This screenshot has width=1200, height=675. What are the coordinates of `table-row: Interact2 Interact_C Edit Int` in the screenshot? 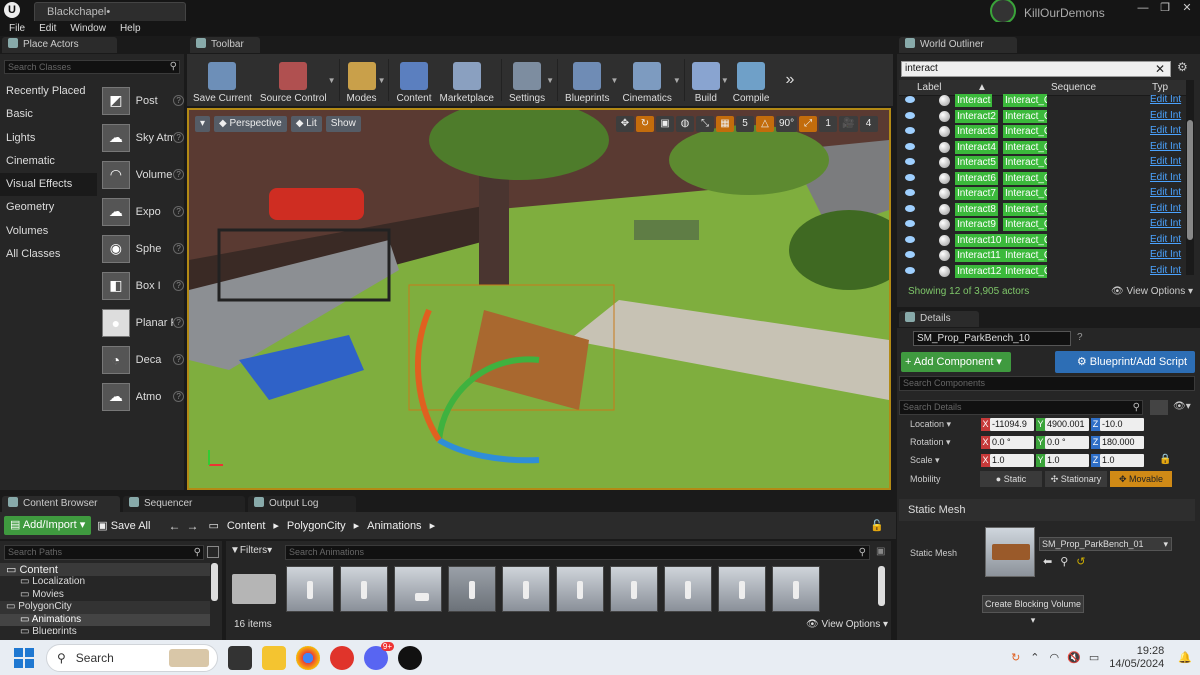 It's located at (1044, 117).